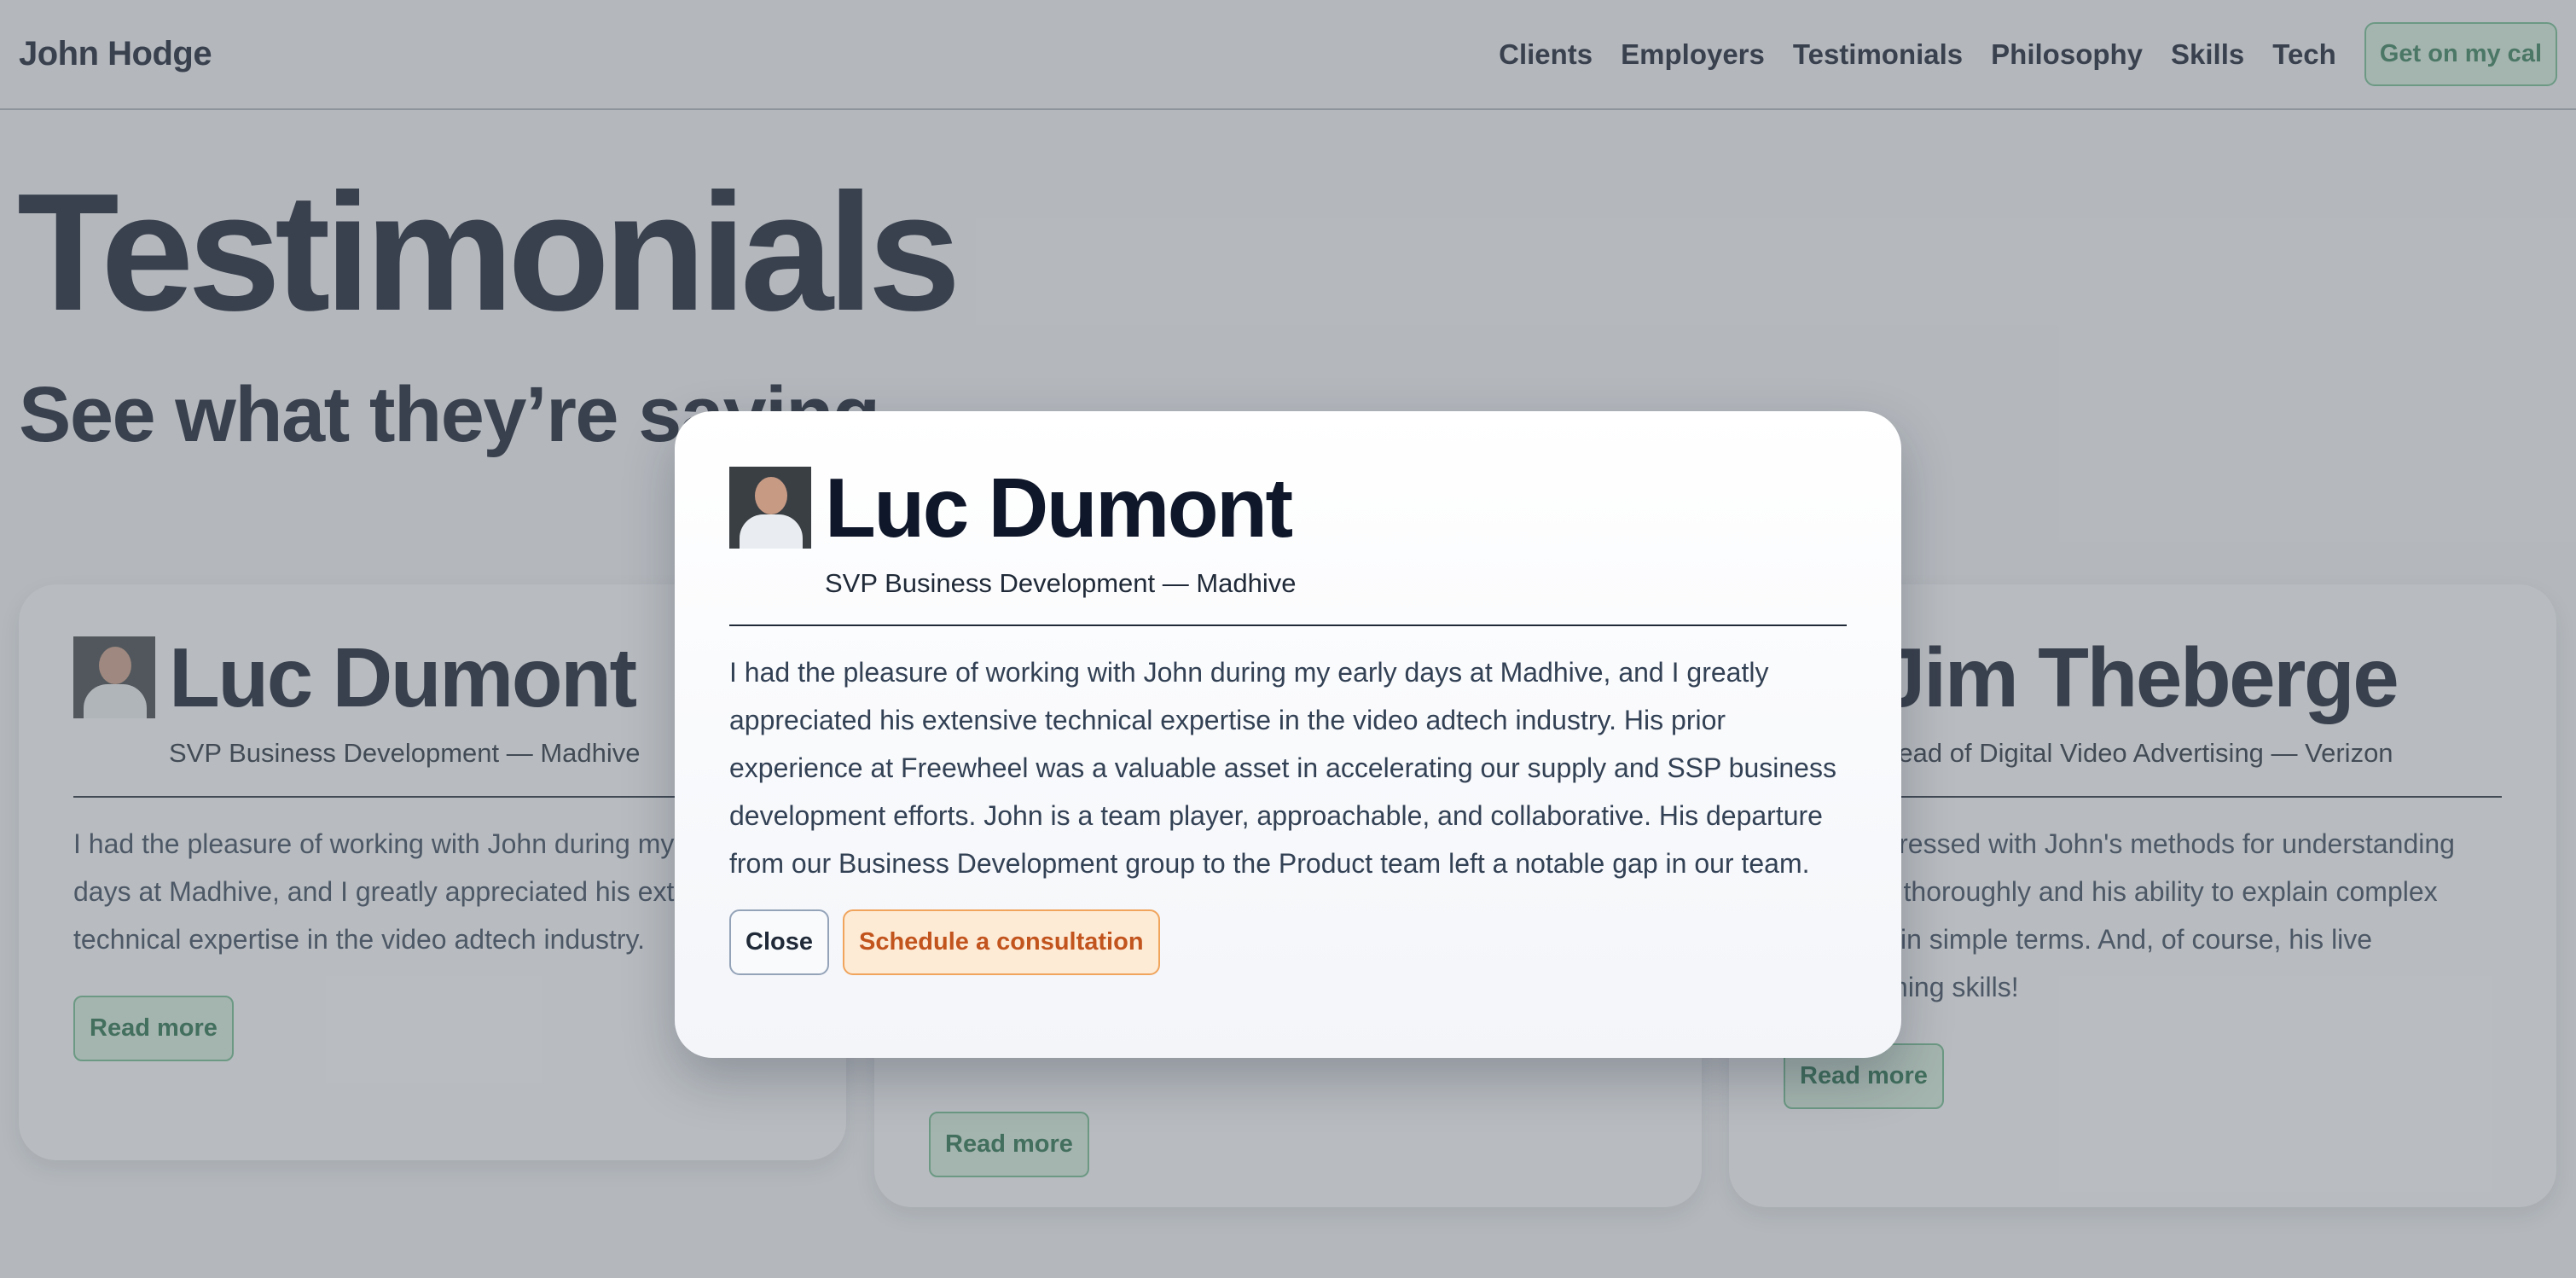  What do you see at coordinates (1059, 508) in the screenshot?
I see `modal-name: Luc Dumont` at bounding box center [1059, 508].